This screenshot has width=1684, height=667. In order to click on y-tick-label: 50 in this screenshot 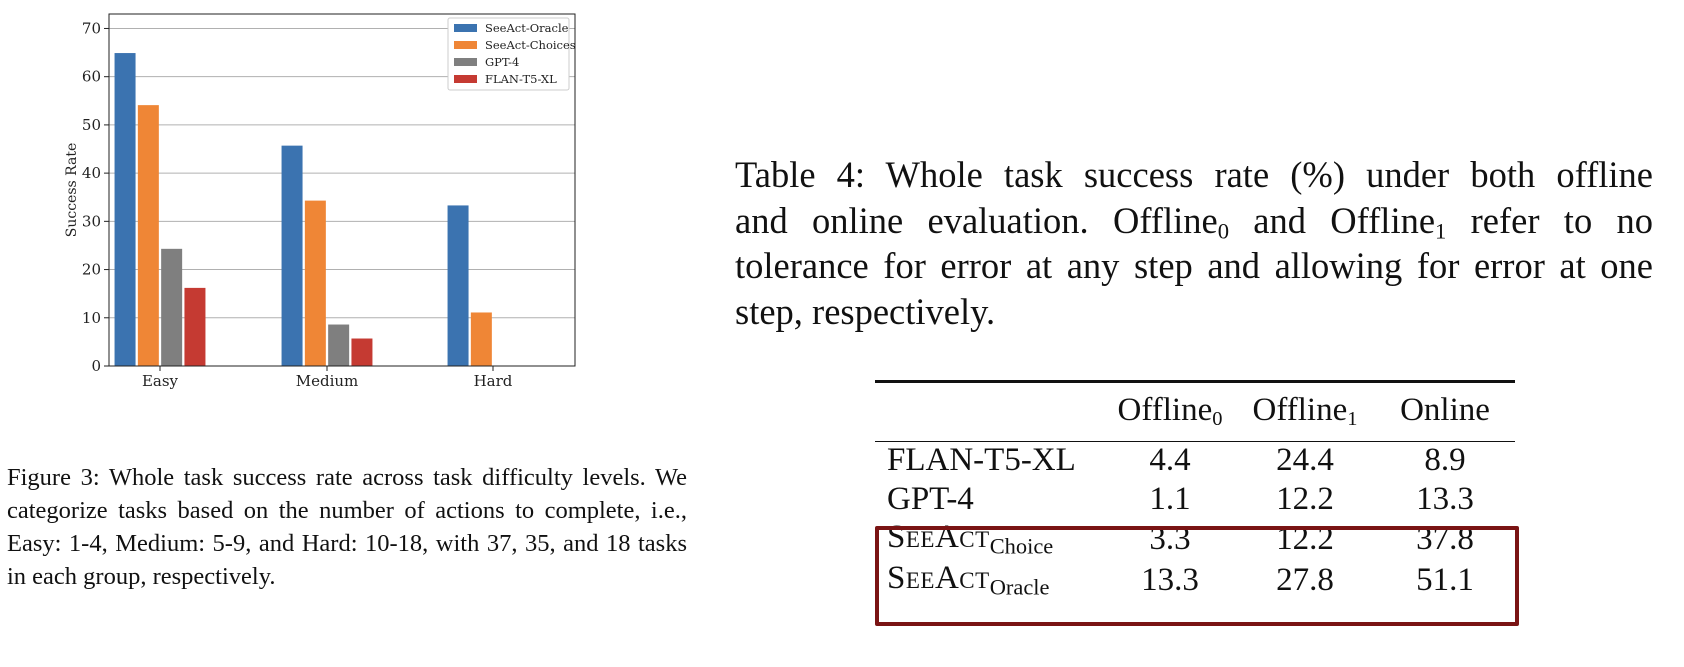, I will do `click(91, 125)`.